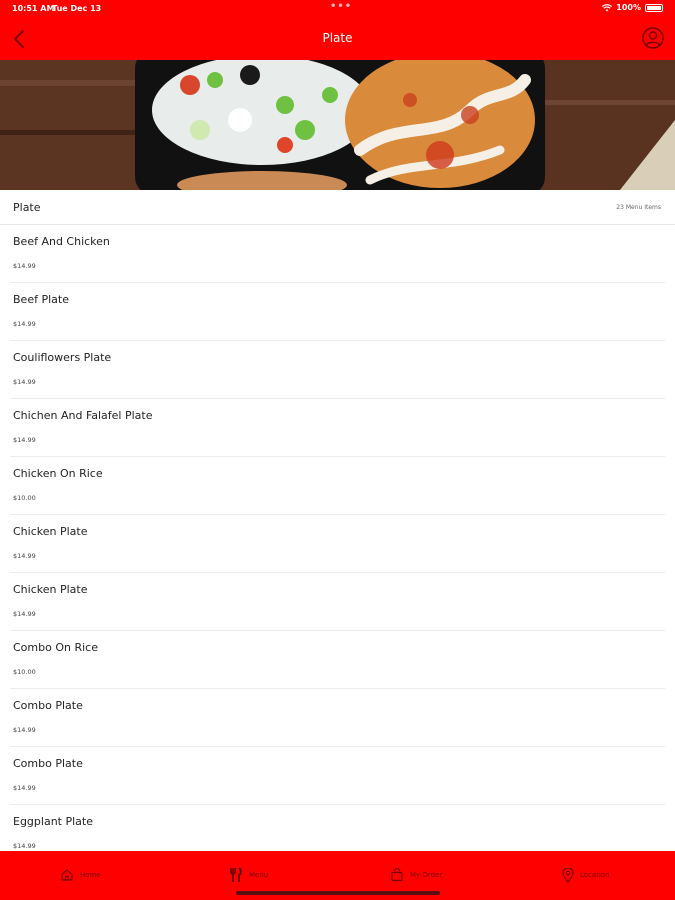 The width and height of the screenshot is (675, 900). What do you see at coordinates (338, 893) in the screenshot?
I see `home-indicator` at bounding box center [338, 893].